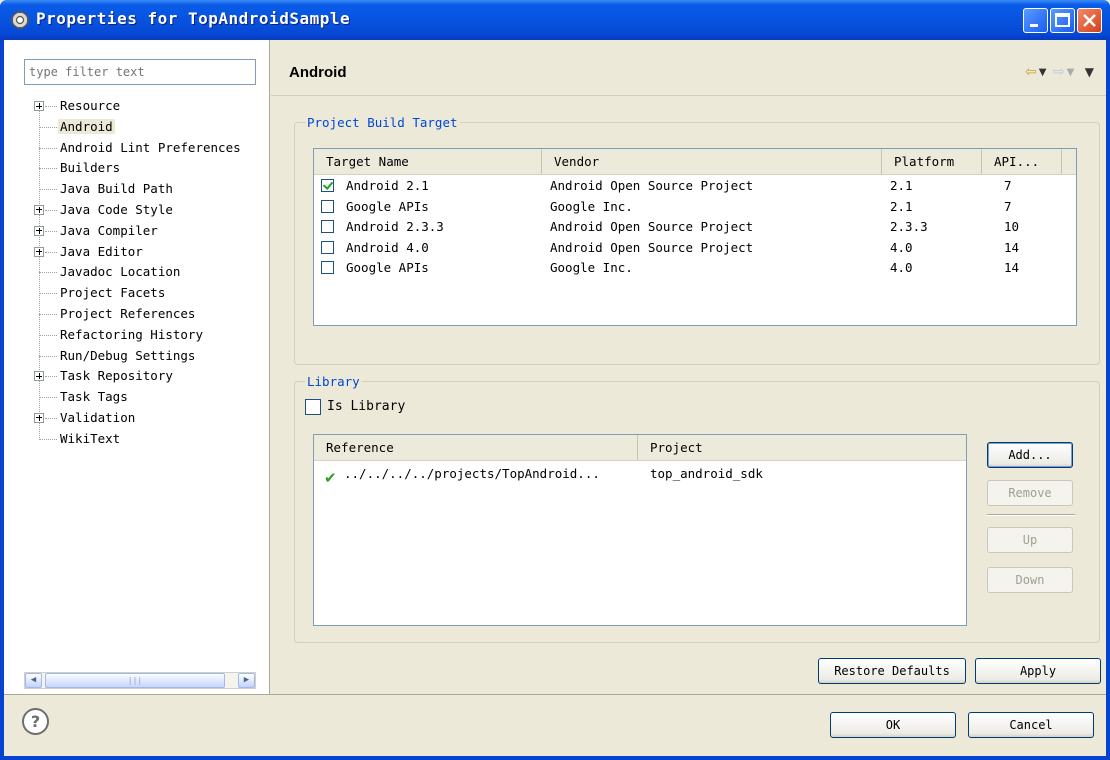 The image size is (1110, 760). Describe the element at coordinates (148, 252) in the screenshot. I see `tree-item: Java Editor` at that location.